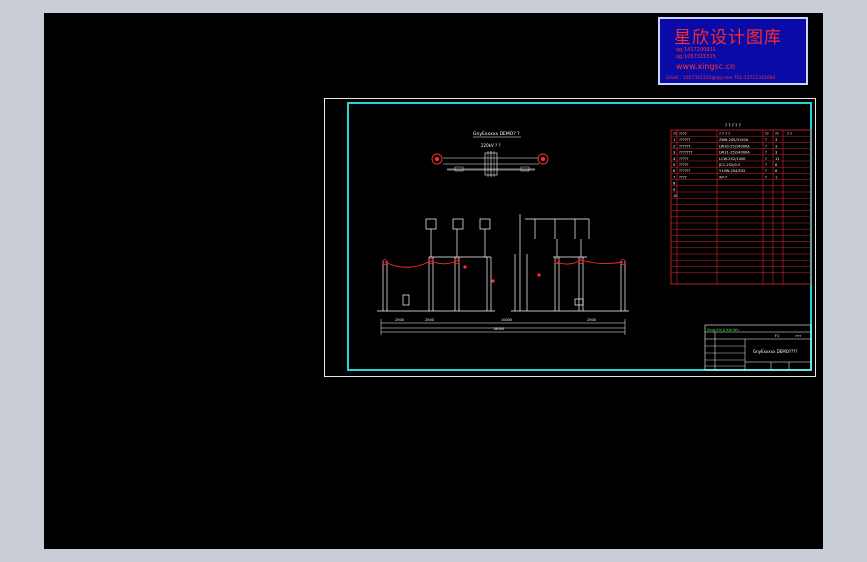 The height and width of the screenshot is (562, 867). What do you see at coordinates (674, 159) in the screenshot?
I see `bom-cell: 4` at bounding box center [674, 159].